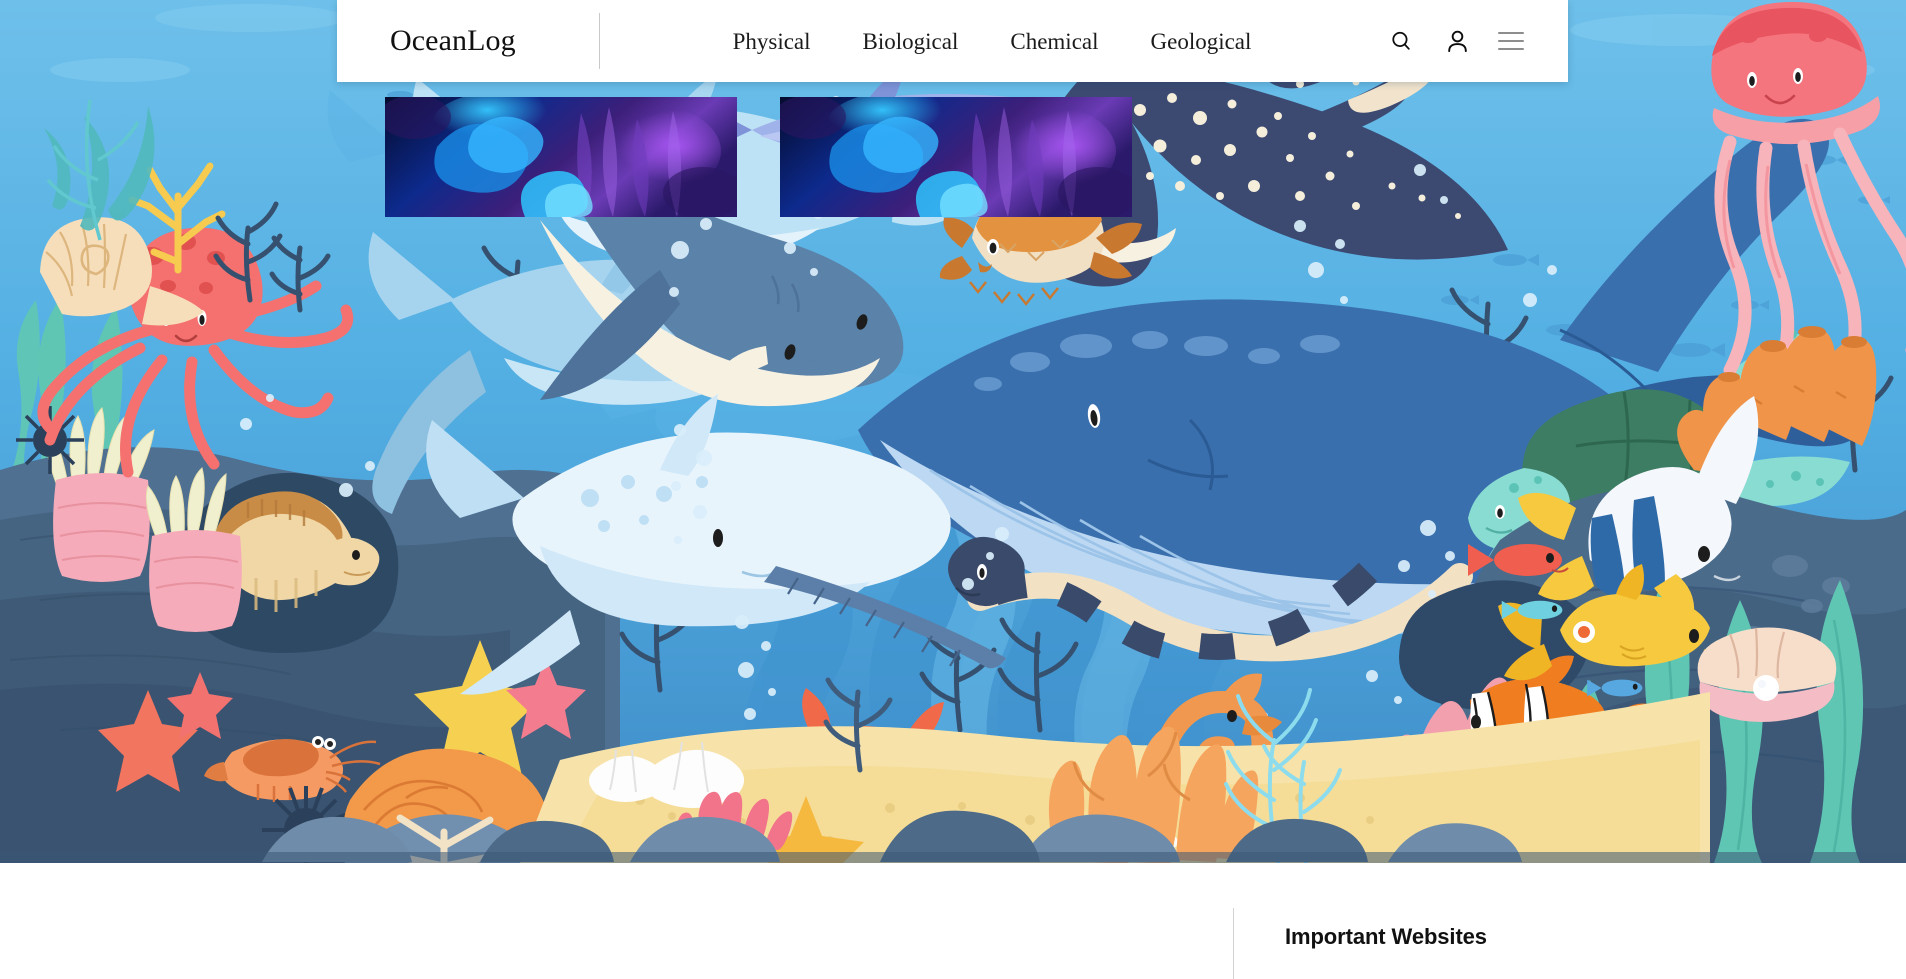 The width and height of the screenshot is (1906, 979). What do you see at coordinates (974, 41) in the screenshot?
I see `primary-navigation: Physical Biological Chemical Geological` at bounding box center [974, 41].